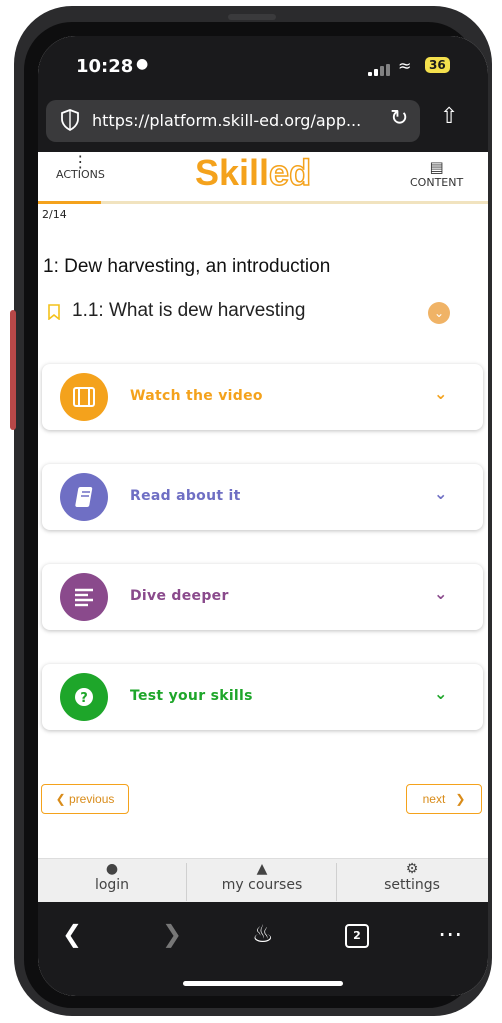 This screenshot has width=502, height=1023. Describe the element at coordinates (92, 799) in the screenshot. I see `previous-label: previous` at that location.